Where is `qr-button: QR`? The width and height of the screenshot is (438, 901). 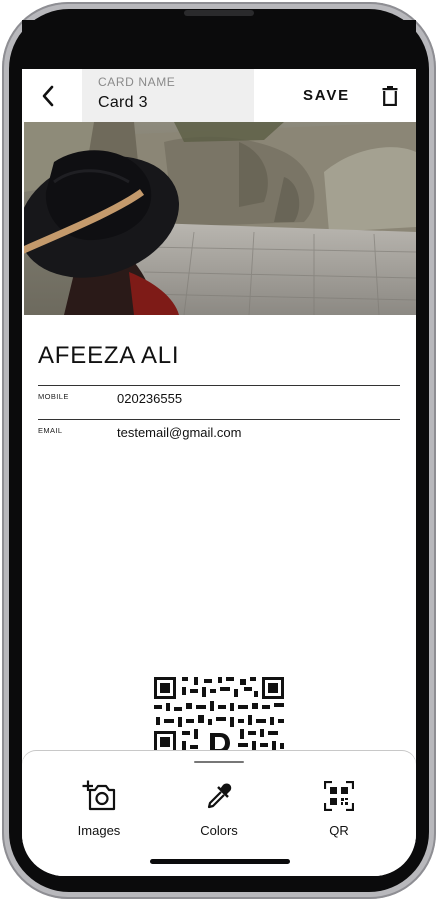
qr-button: QR is located at coordinates (339, 814).